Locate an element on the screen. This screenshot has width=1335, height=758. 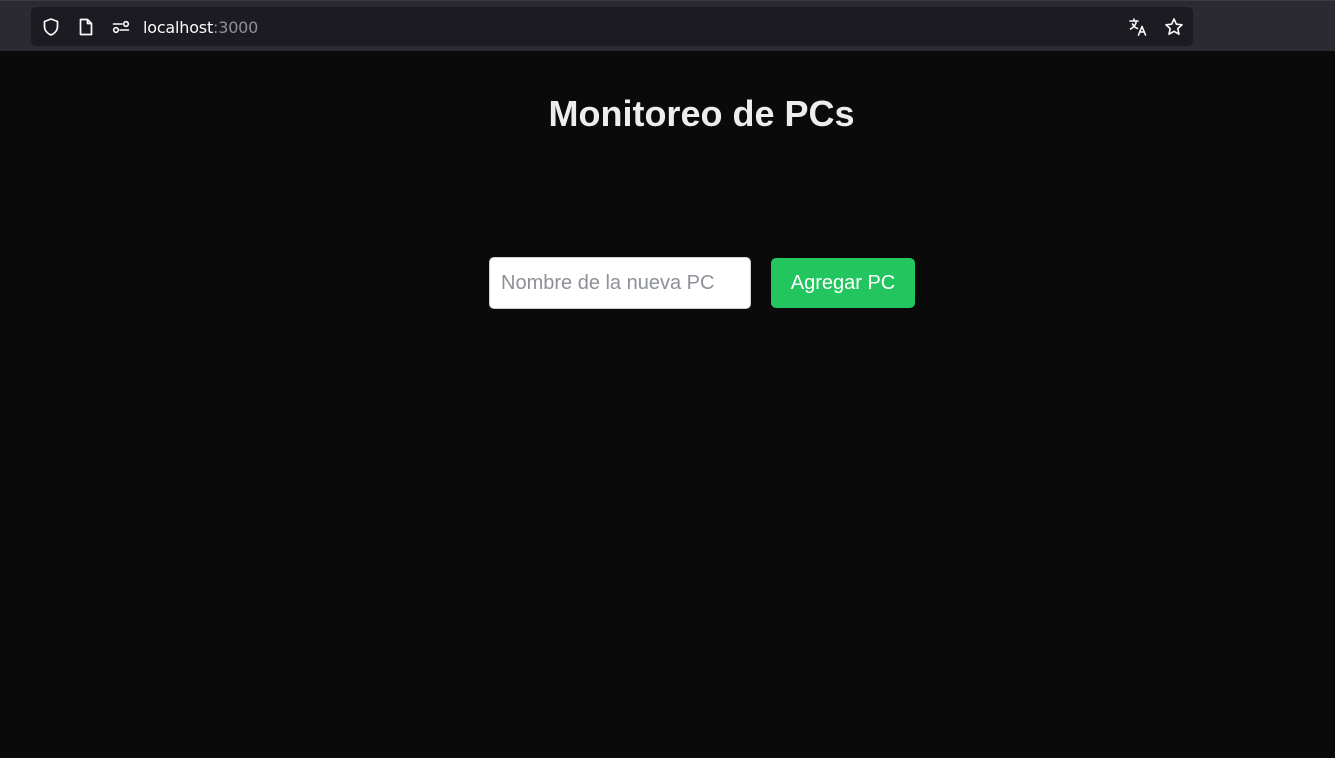
shield-icon is located at coordinates (51, 27).